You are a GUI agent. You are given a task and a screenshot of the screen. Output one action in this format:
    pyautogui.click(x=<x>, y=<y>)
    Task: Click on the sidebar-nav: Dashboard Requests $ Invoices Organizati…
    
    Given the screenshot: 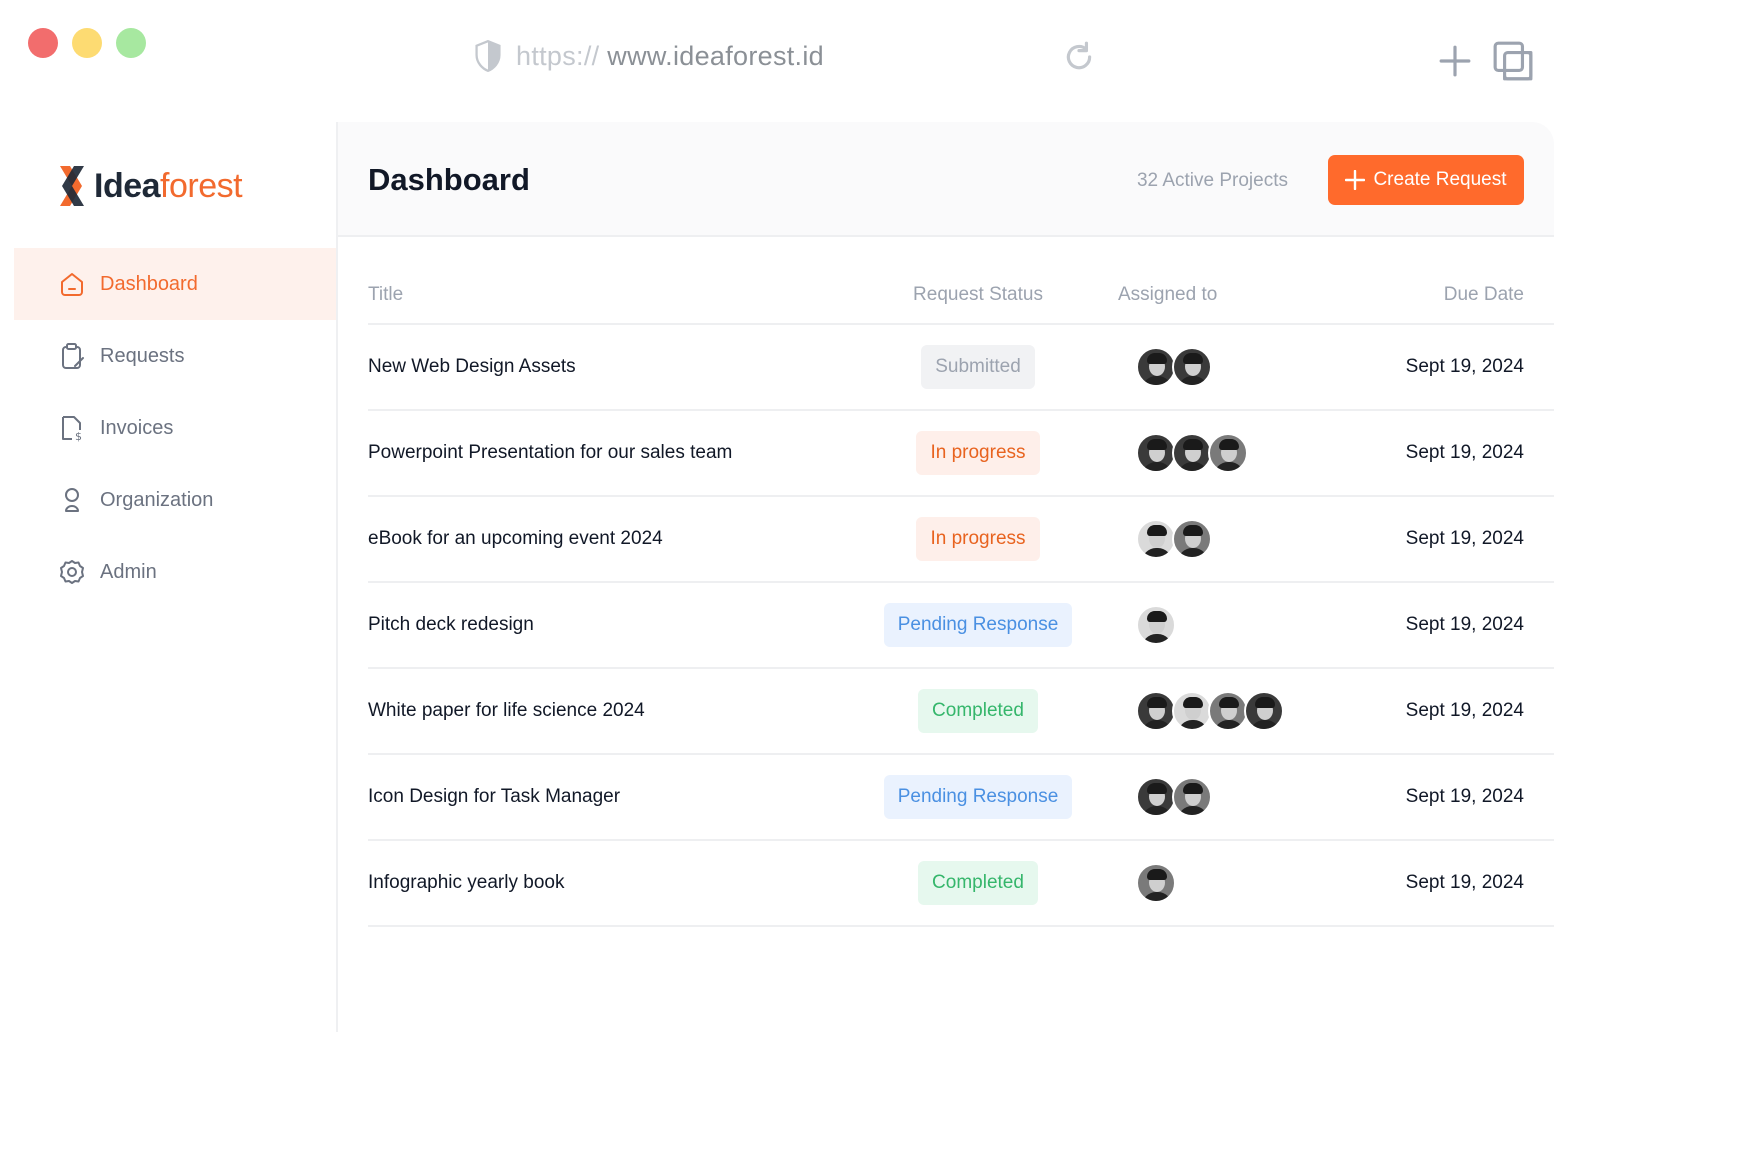 What is the action you would take?
    pyautogui.click(x=175, y=428)
    